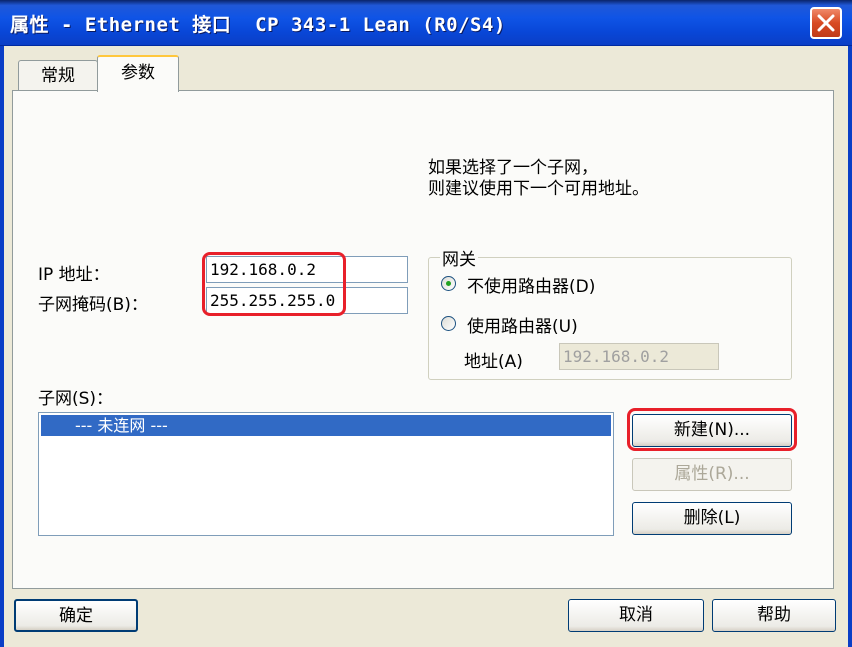 This screenshot has height=647, width=852. I want to click on subnet-mask-label: 子网掩码(B)：, so click(93, 305).